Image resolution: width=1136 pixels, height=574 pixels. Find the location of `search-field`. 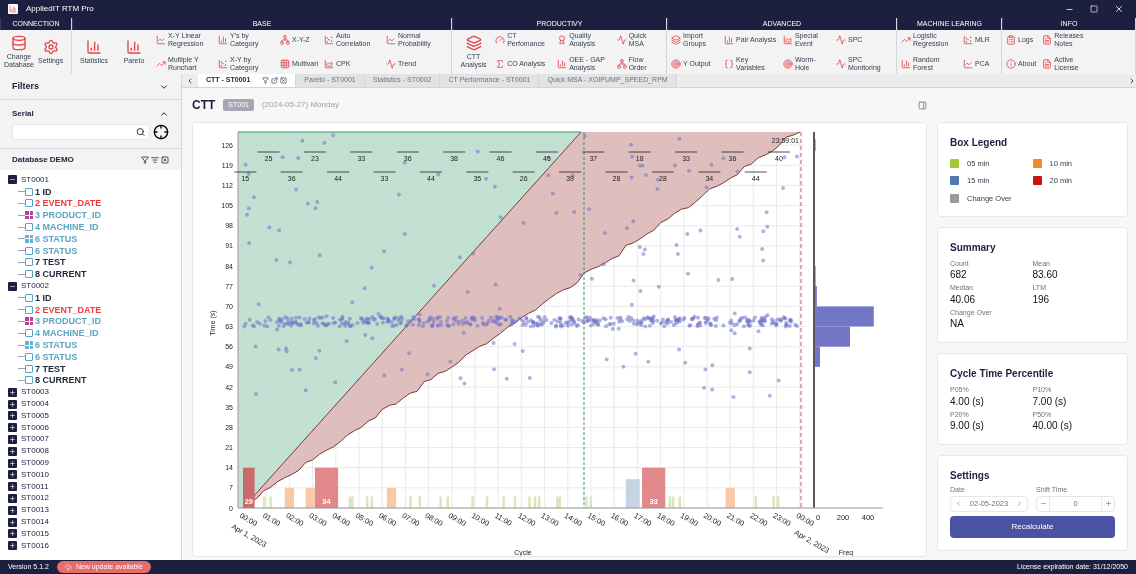

search-field is located at coordinates (81, 132).